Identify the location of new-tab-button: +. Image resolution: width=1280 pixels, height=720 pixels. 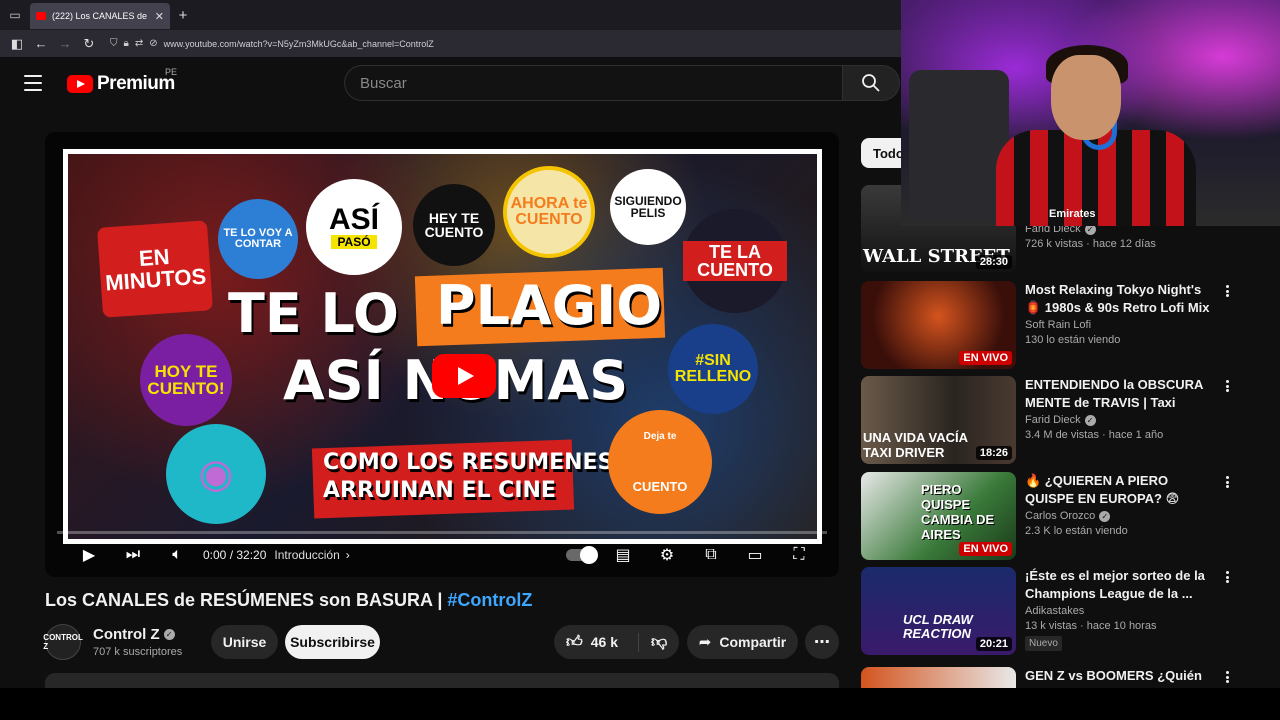
(183, 15).